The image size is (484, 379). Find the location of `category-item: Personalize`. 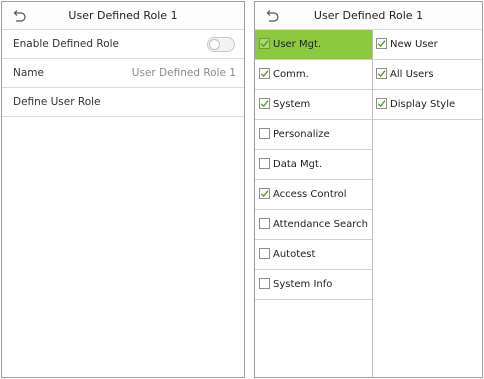

category-item: Personalize is located at coordinates (313, 135).